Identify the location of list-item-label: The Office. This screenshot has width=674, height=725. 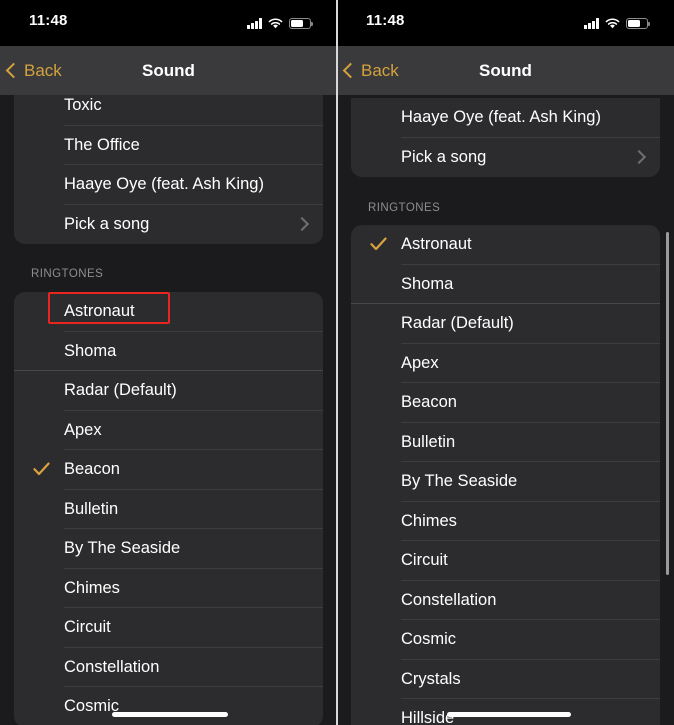
(102, 144).